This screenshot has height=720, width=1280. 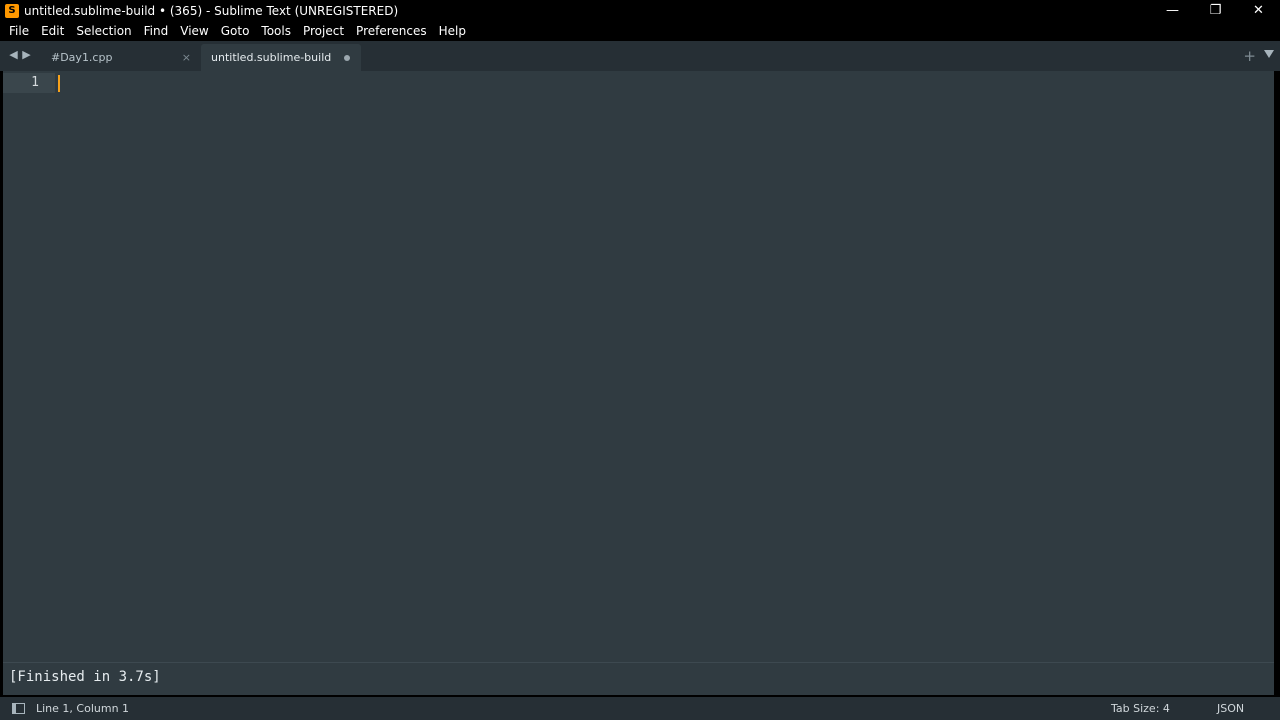 What do you see at coordinates (235, 31) in the screenshot?
I see `menu-goto: Goto` at bounding box center [235, 31].